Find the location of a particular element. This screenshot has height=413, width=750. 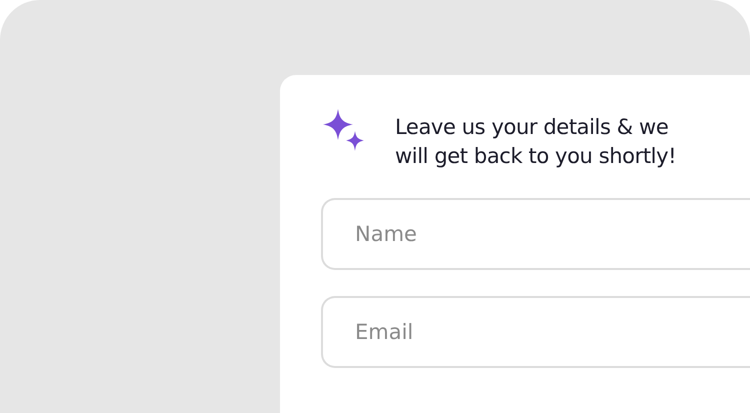

message-text: Leave us your details & we will get back to you shortly! is located at coordinates (536, 142).